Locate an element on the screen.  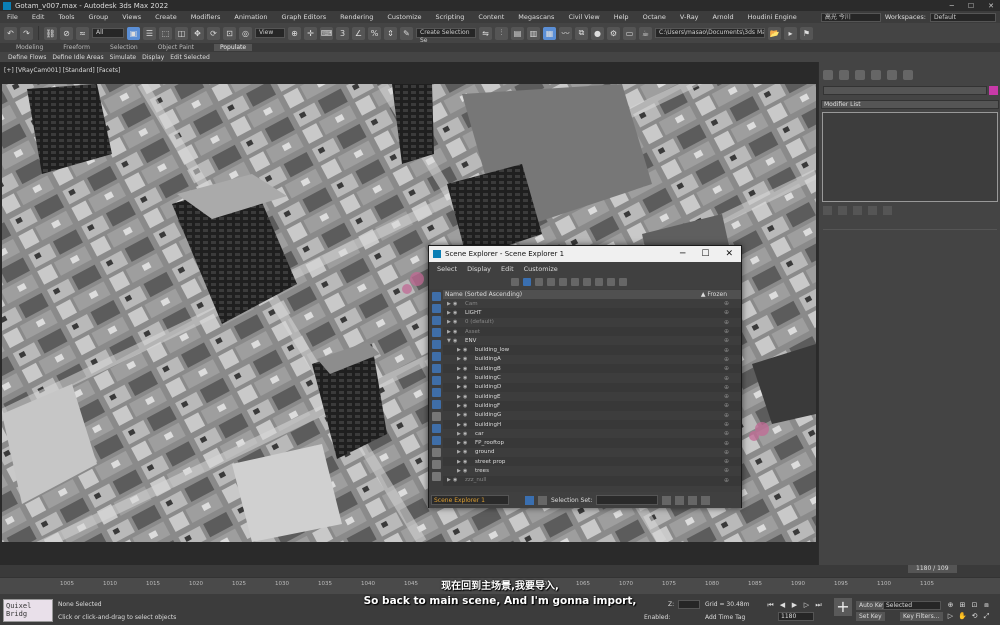
menu-octane: Octane is located at coordinates (654, 17).